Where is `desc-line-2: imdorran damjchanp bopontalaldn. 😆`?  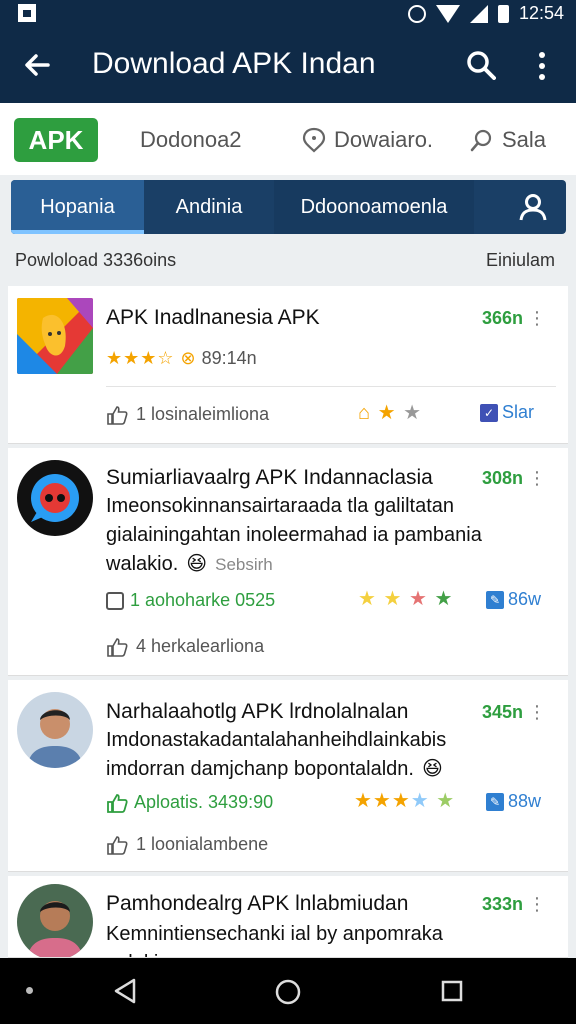 desc-line-2: imdorran damjchanp bopontalaldn. 😆 is located at coordinates (326, 769).